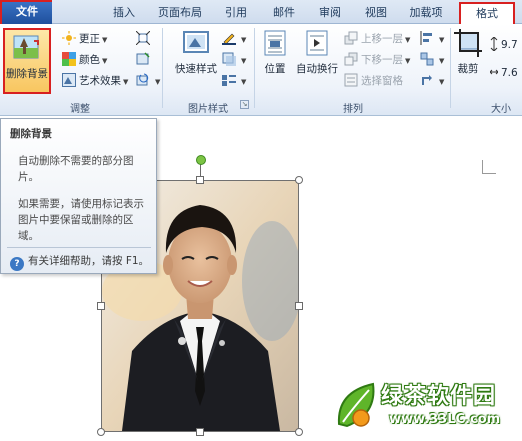  What do you see at coordinates (432, 60) in the screenshot?
I see `group-objects-button: ▼` at bounding box center [432, 60].